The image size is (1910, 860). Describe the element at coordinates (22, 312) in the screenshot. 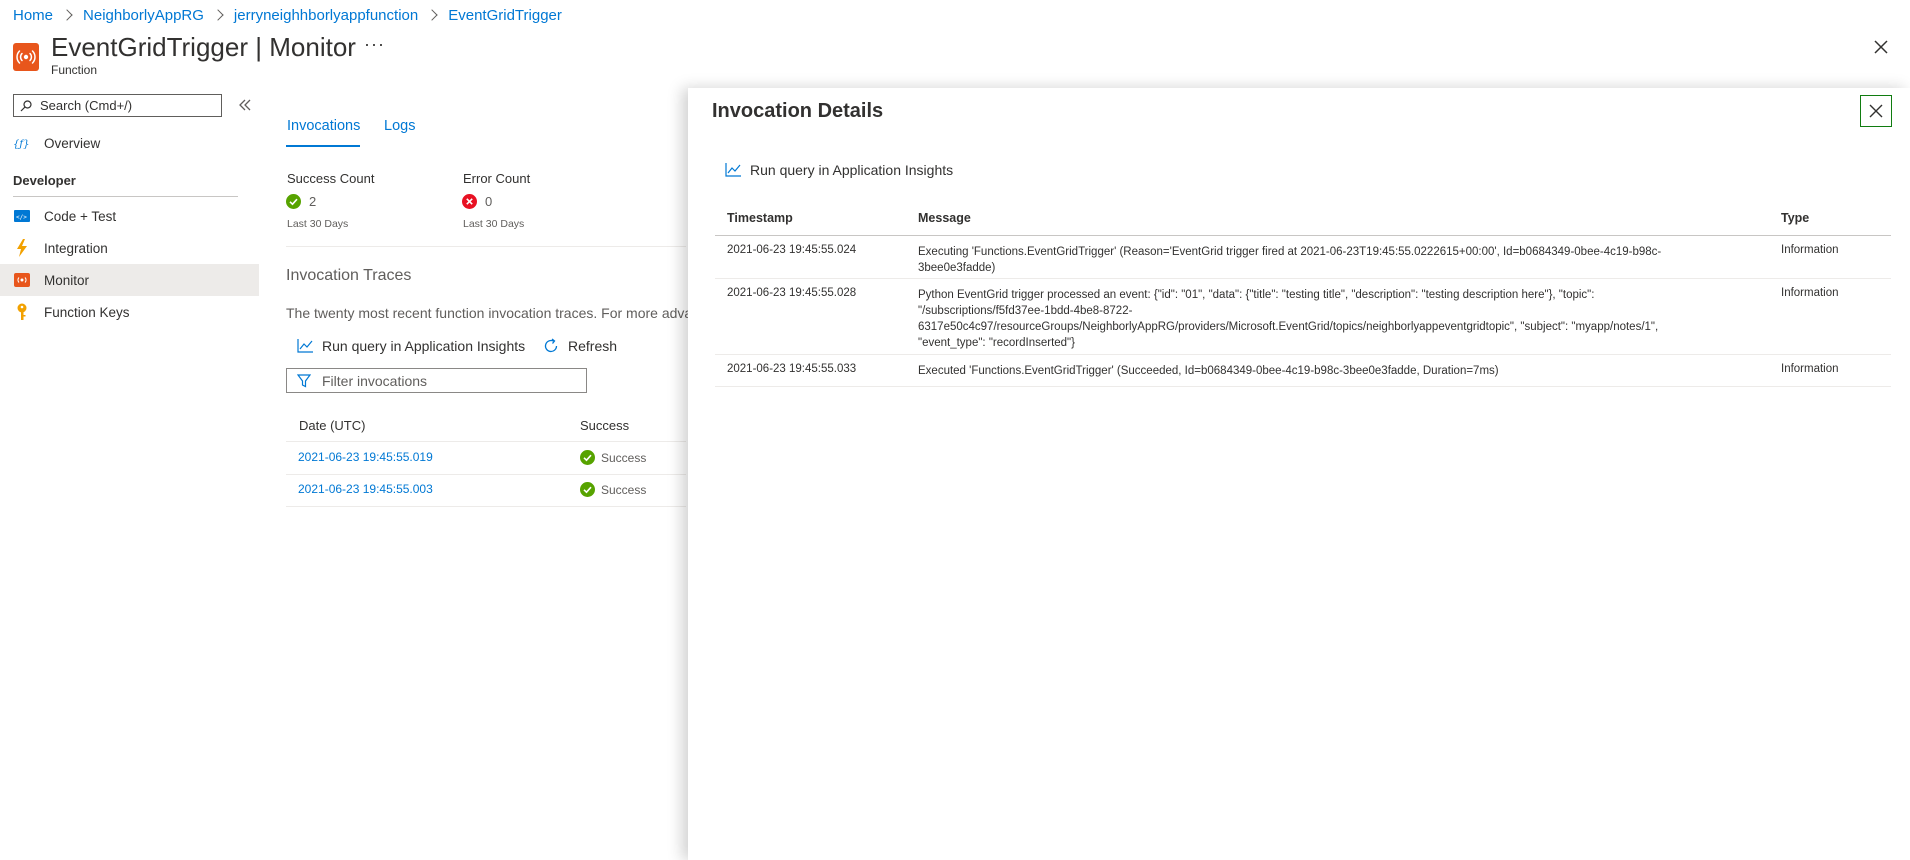

I see `key-icon` at that location.